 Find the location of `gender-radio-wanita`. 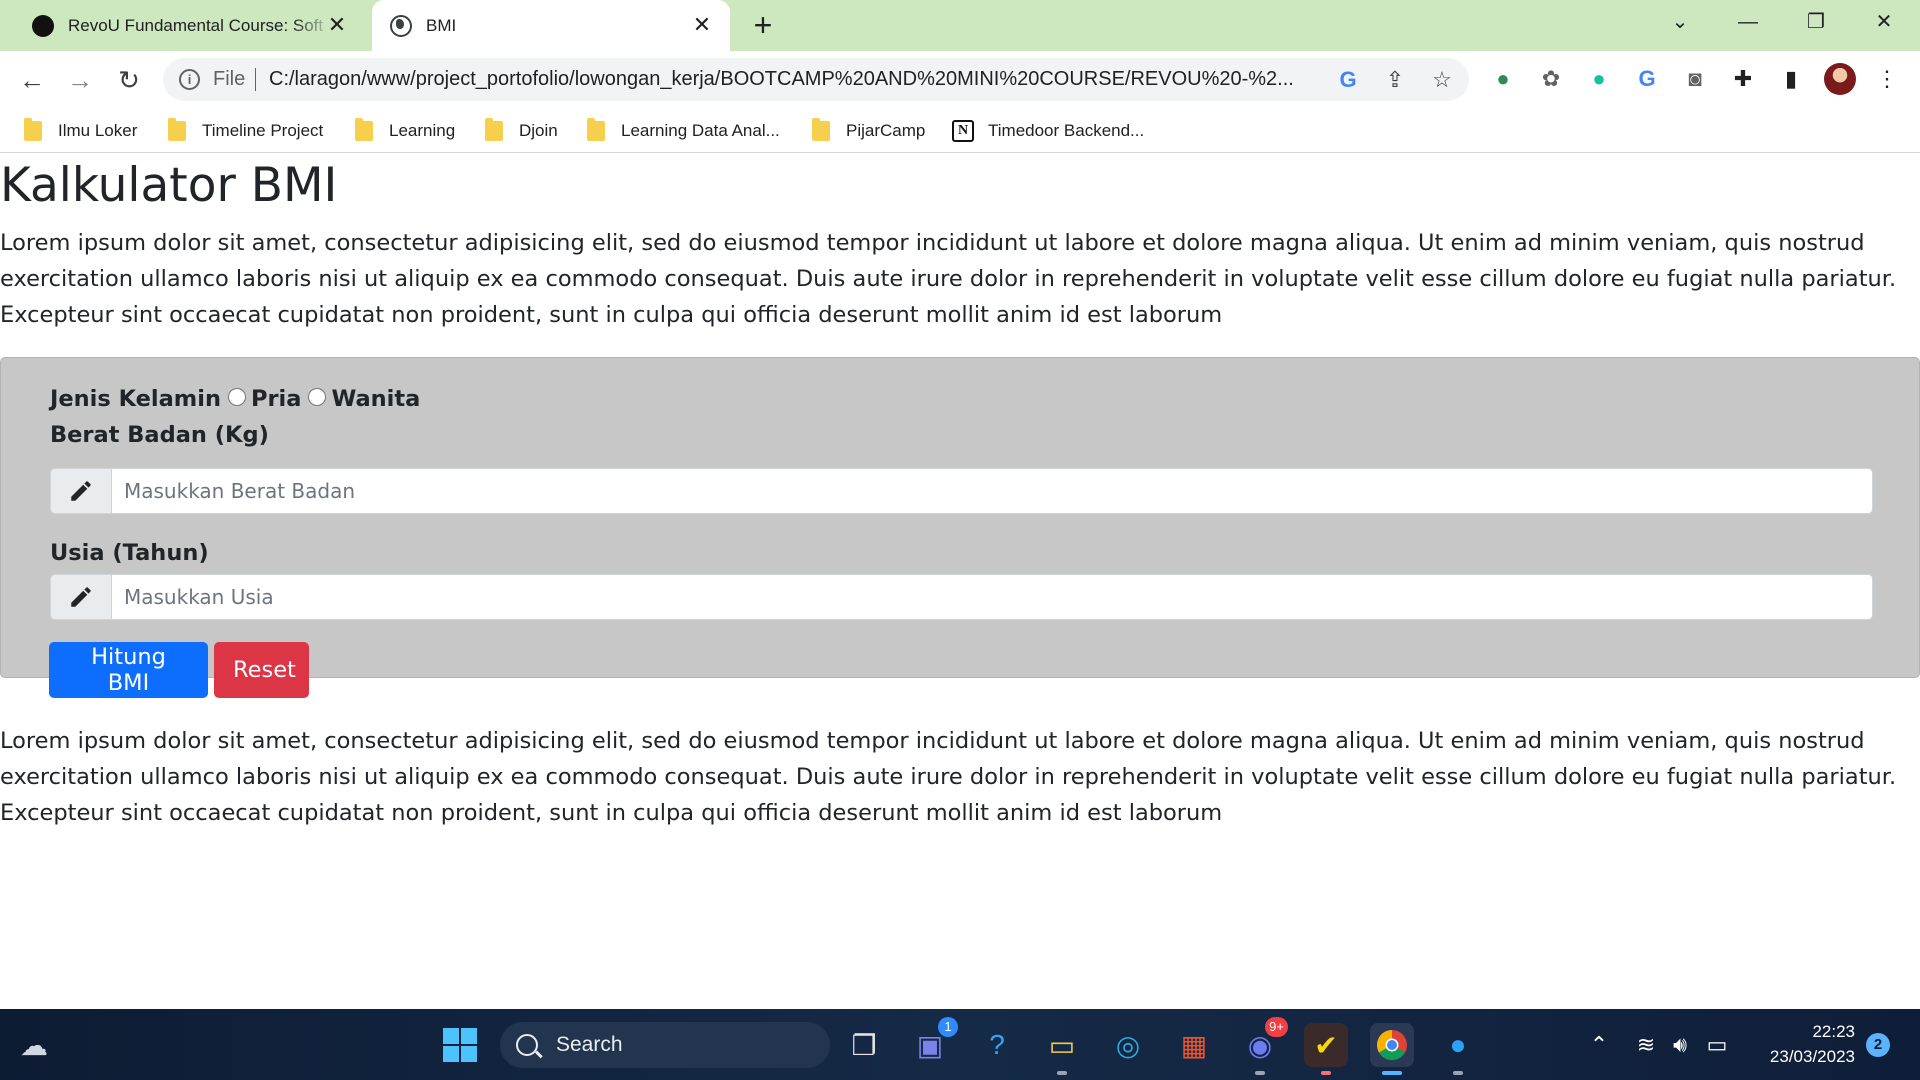

gender-radio-wanita is located at coordinates (317, 397).